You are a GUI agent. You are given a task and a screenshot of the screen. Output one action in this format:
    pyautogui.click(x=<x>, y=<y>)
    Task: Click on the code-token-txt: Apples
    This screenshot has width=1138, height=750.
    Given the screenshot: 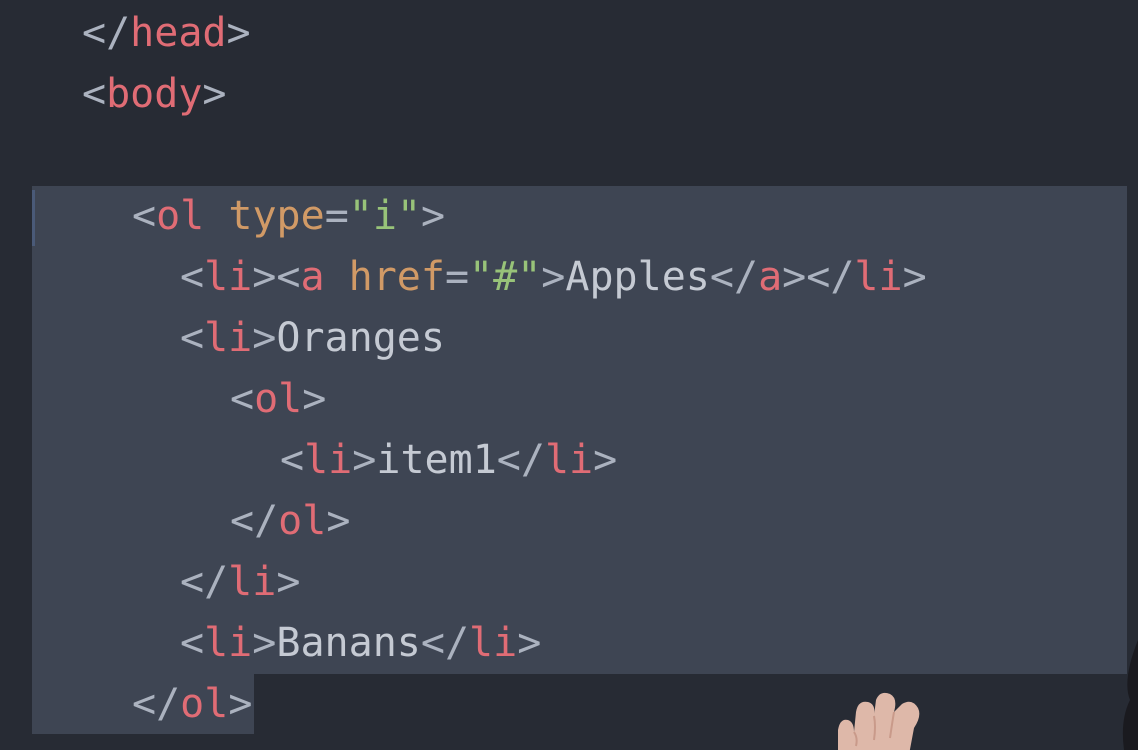 What is the action you would take?
    pyautogui.click(x=637, y=277)
    